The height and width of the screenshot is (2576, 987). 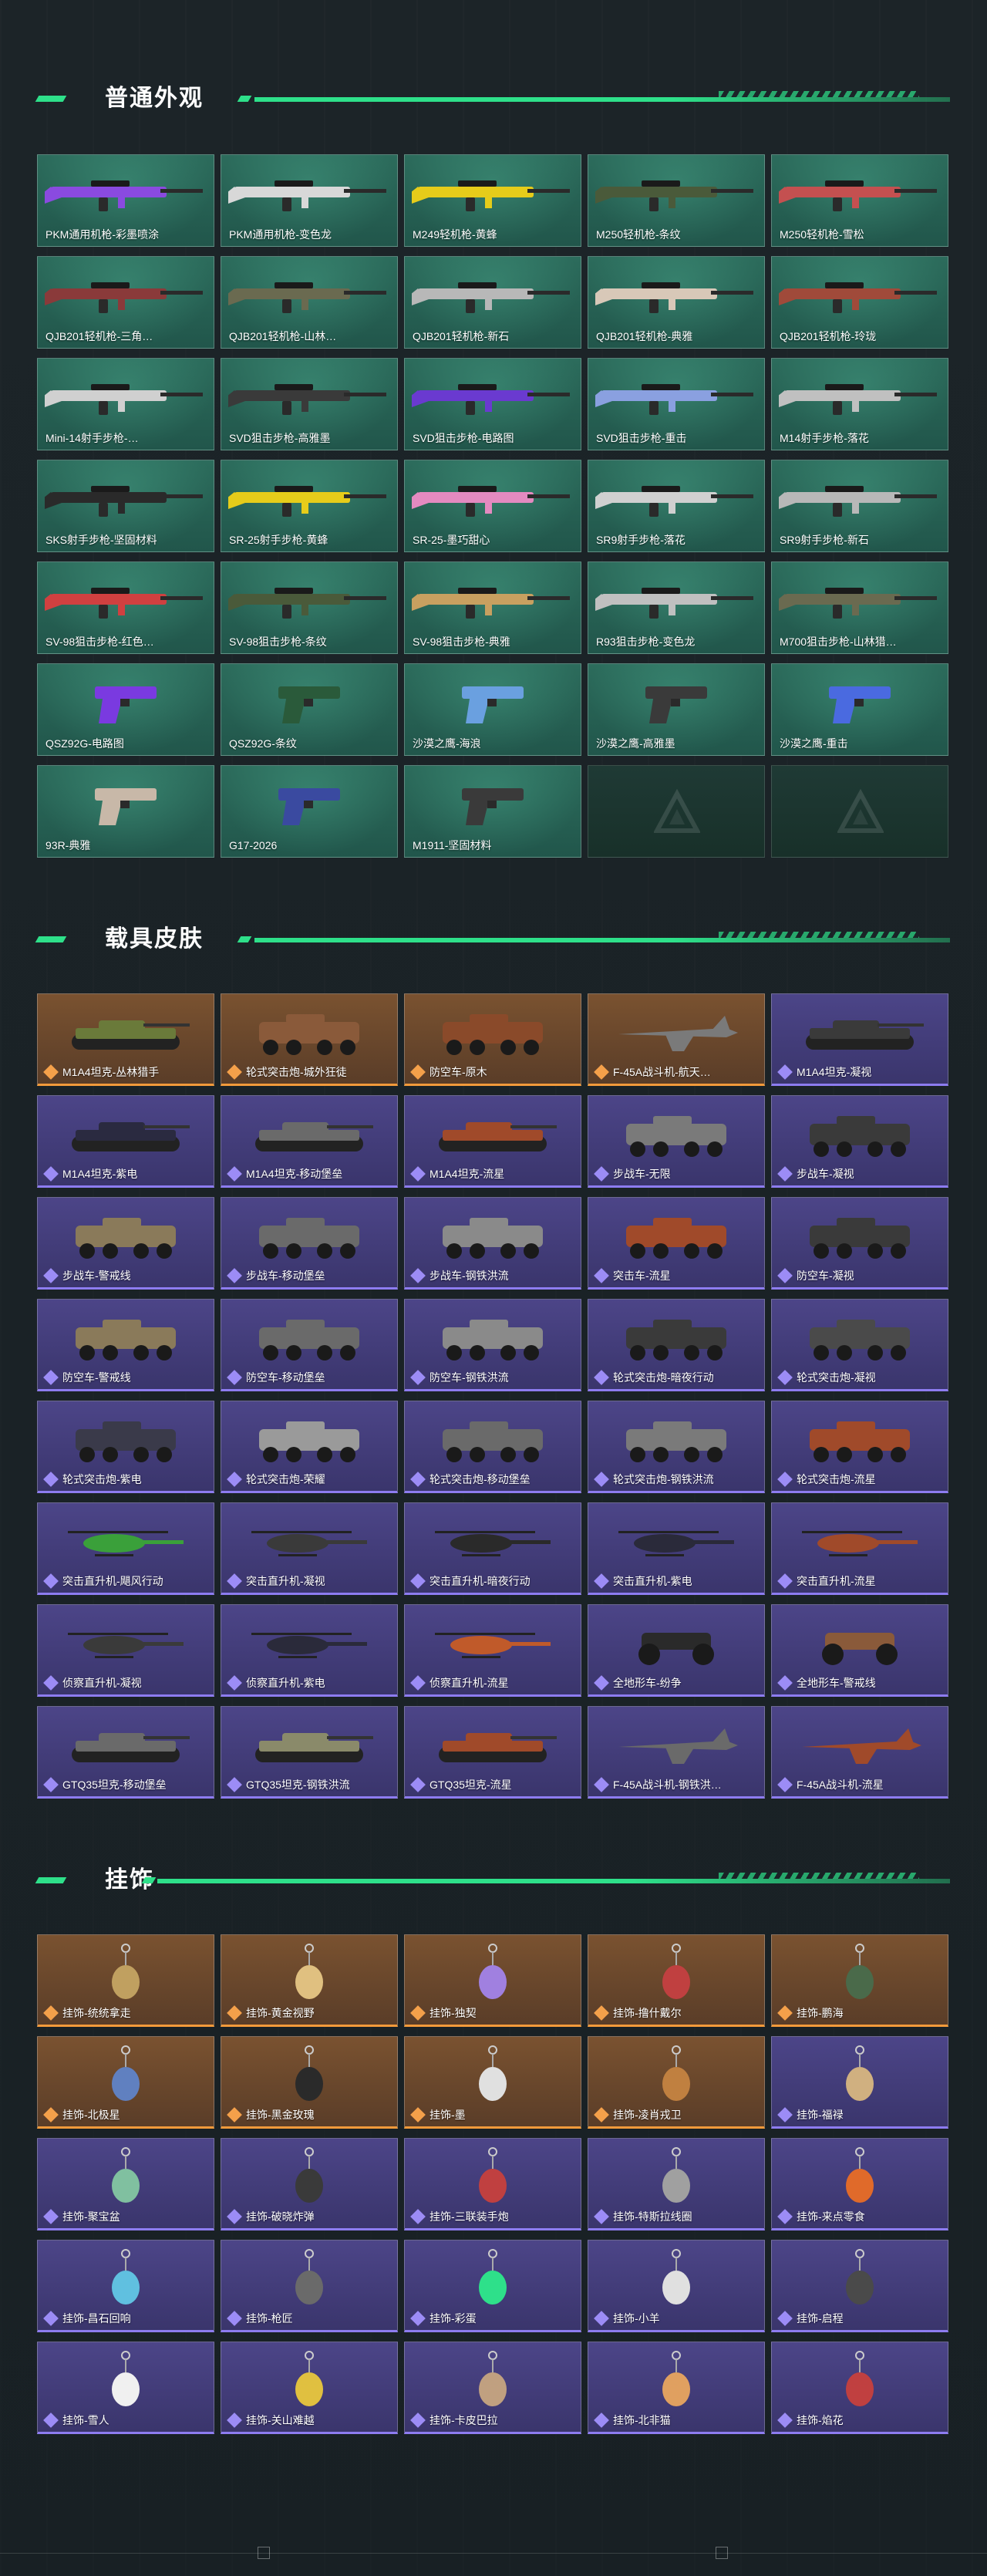 What do you see at coordinates (677, 1548) in the screenshot?
I see `vehicle-skin-card: 突击直升机-紫电` at bounding box center [677, 1548].